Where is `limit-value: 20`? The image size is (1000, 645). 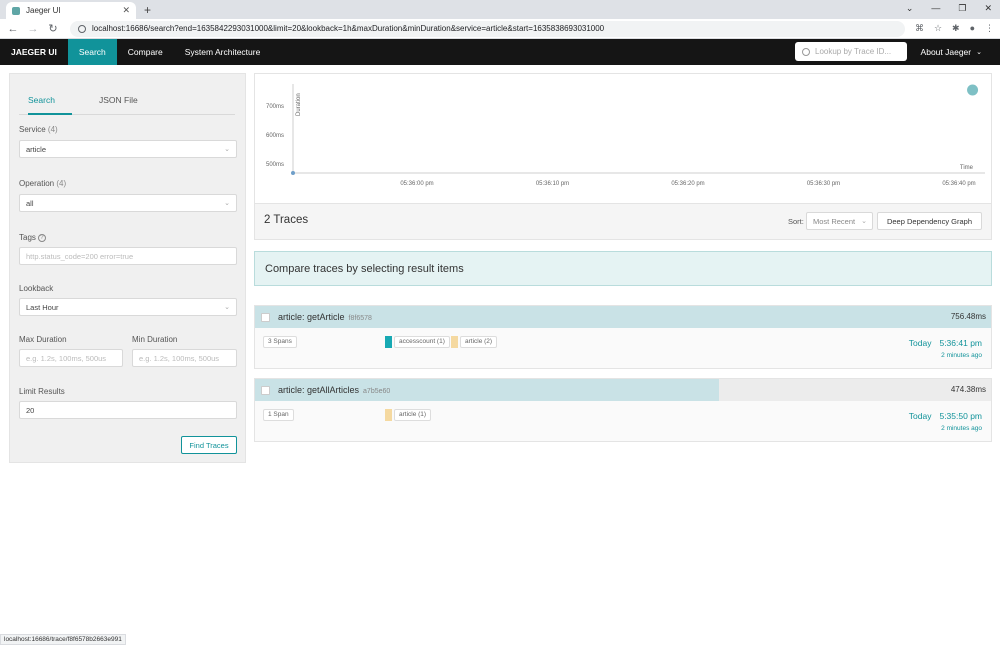 limit-value: 20 is located at coordinates (30, 410).